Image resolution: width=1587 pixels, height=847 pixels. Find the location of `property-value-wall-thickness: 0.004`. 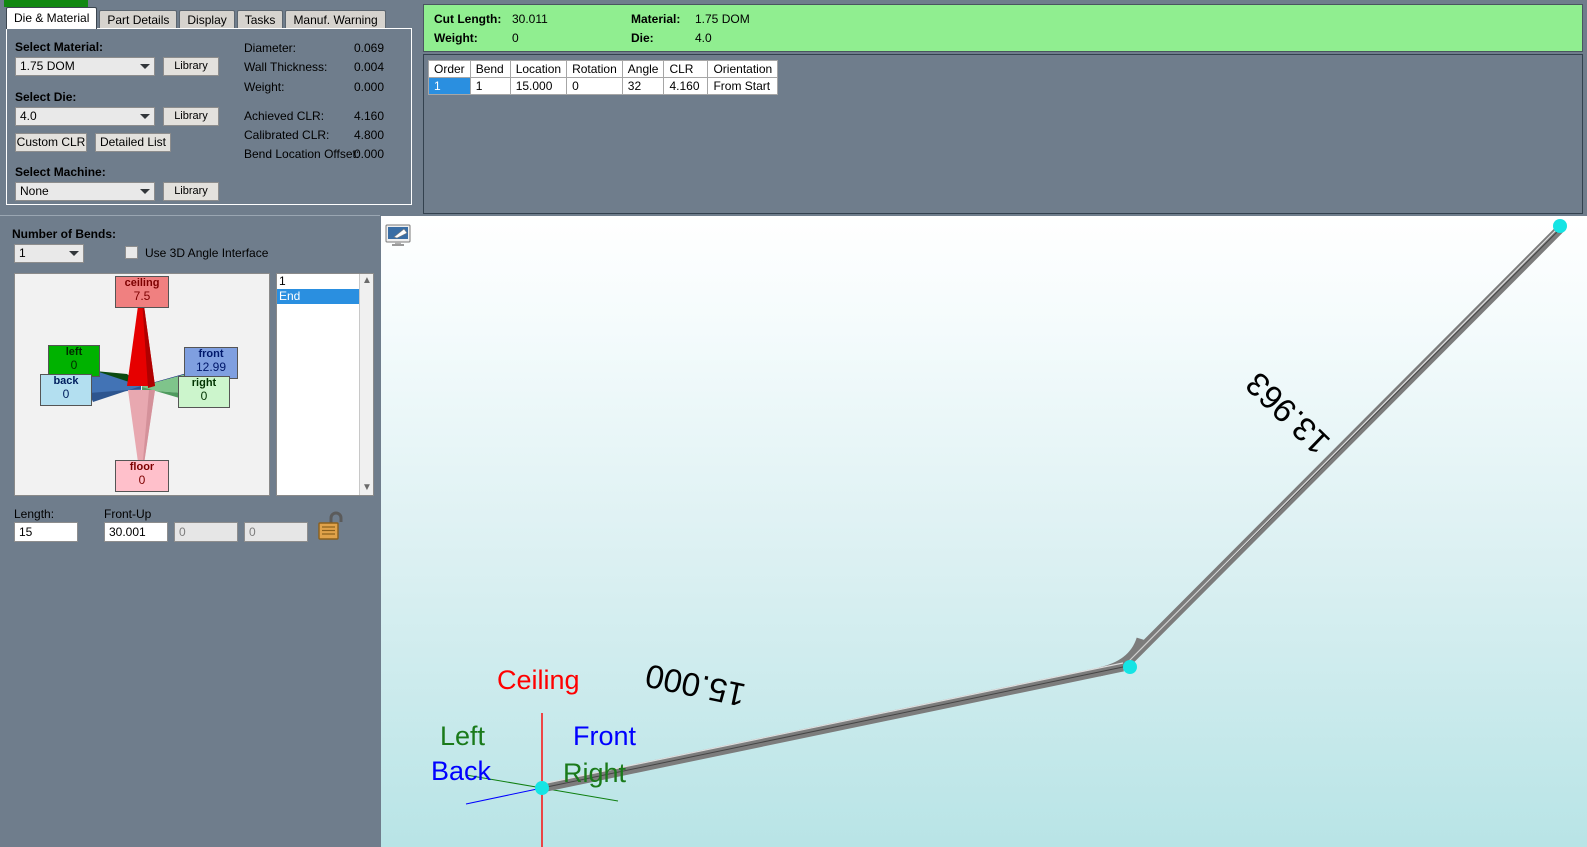

property-value-wall-thickness: 0.004 is located at coordinates (369, 67).